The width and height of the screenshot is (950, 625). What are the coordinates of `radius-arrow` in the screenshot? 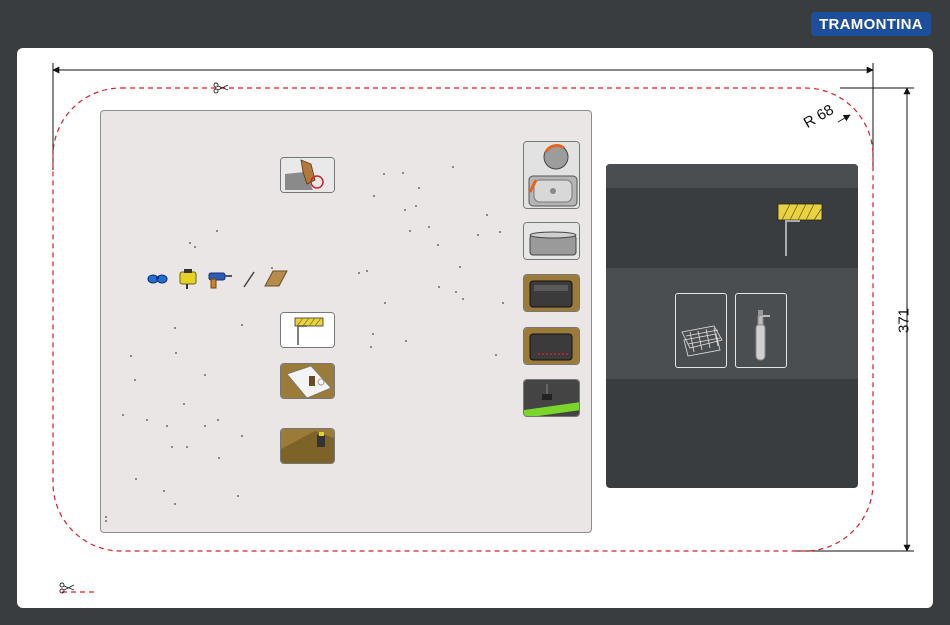 It's located at (844, 118).